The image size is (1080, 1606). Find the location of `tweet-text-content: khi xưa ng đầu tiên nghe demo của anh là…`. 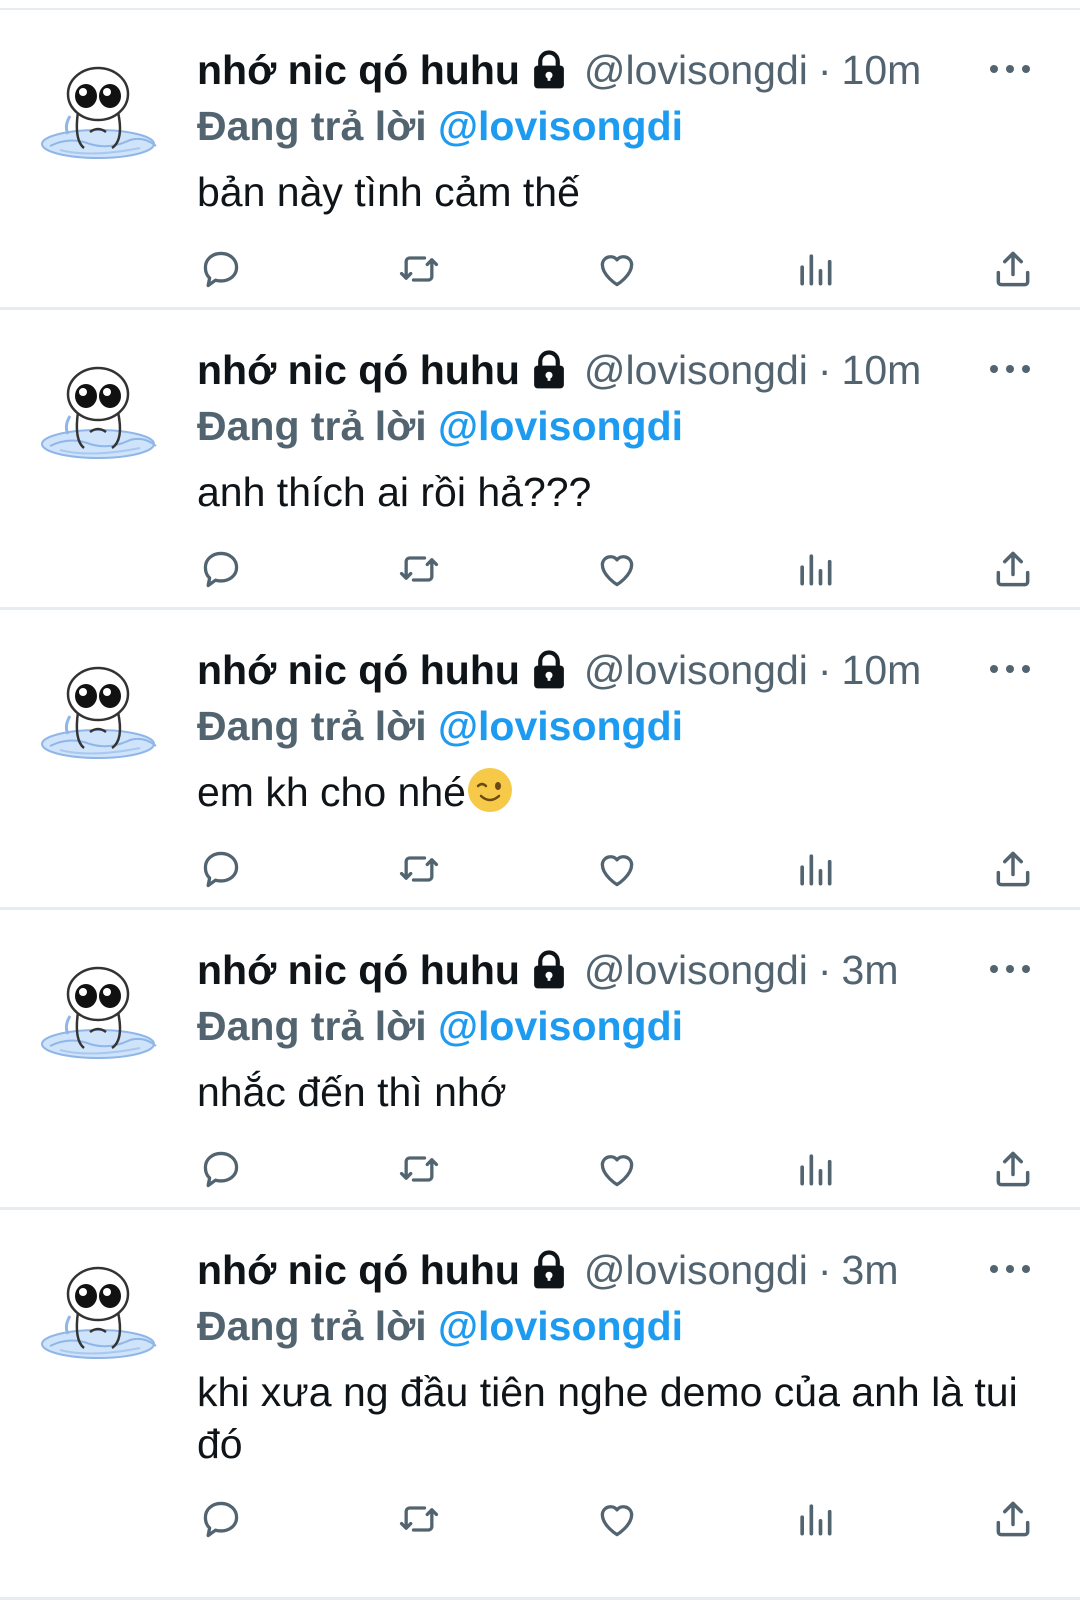

tweet-text-content: khi xưa ng đầu tiên nghe demo của anh là… is located at coordinates (607, 1418).